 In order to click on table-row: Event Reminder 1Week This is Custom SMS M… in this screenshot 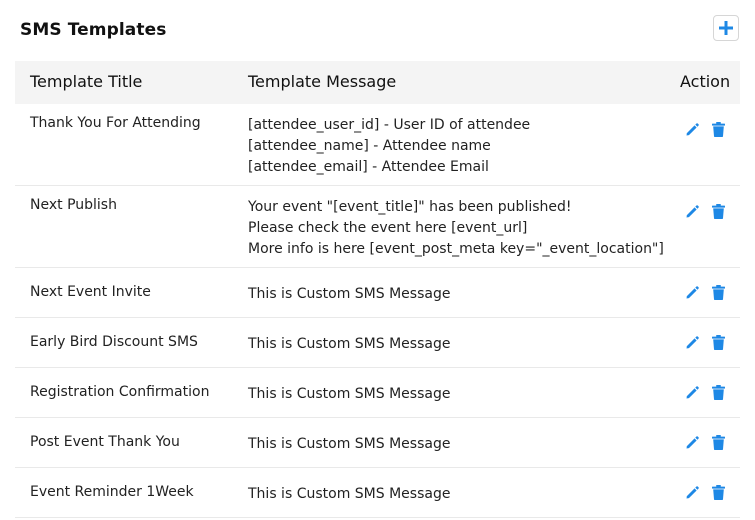, I will do `click(377, 493)`.